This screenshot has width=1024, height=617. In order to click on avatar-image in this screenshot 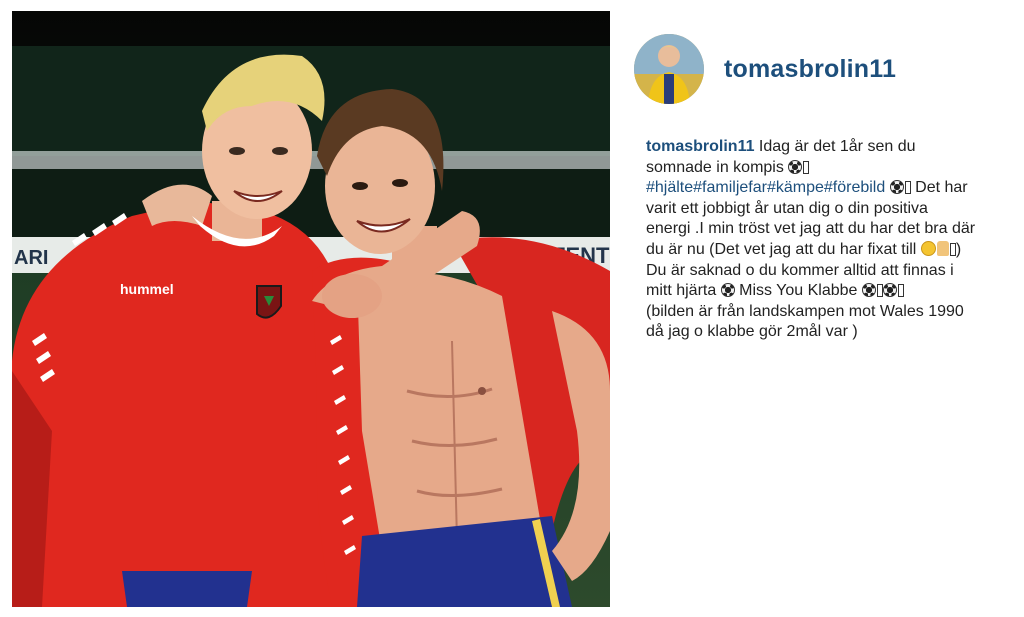, I will do `click(669, 69)`.